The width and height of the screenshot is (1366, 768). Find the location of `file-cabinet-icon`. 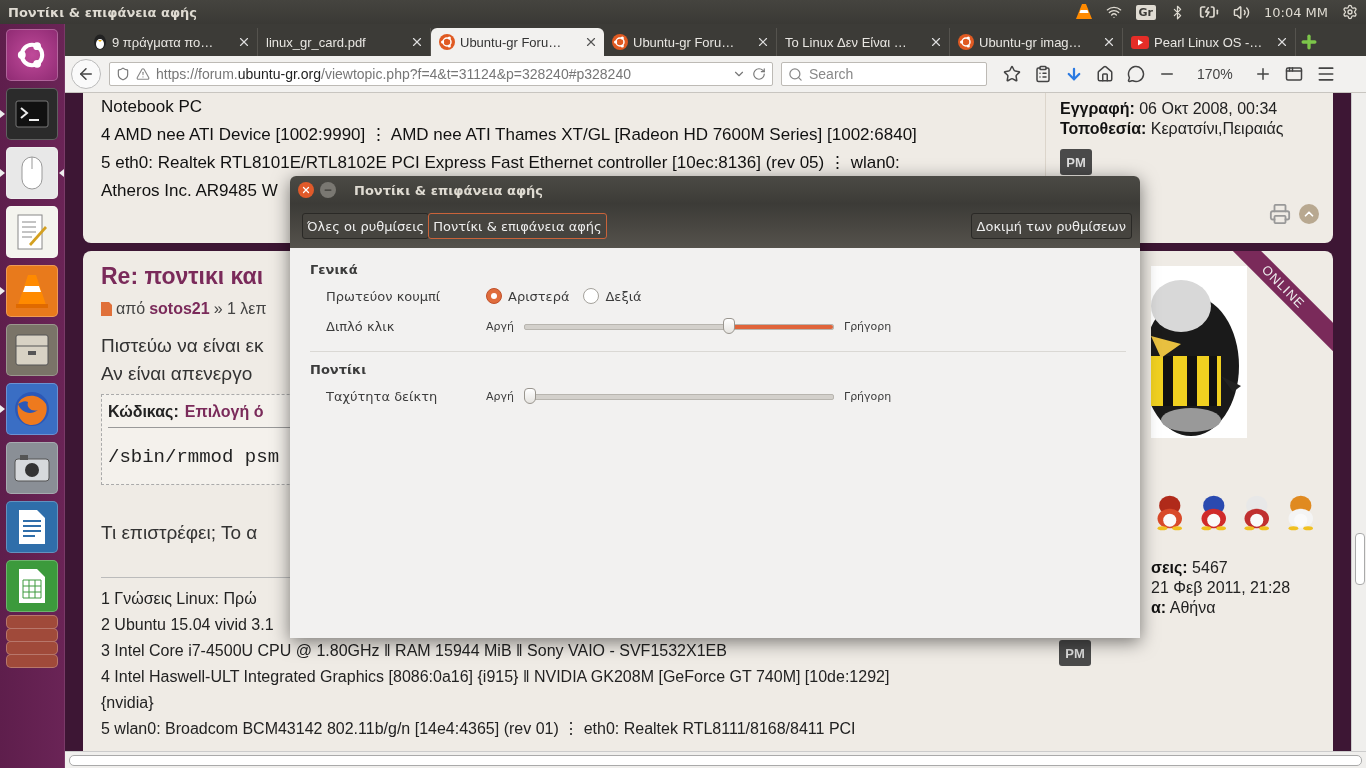

file-cabinet-icon is located at coordinates (32, 350).